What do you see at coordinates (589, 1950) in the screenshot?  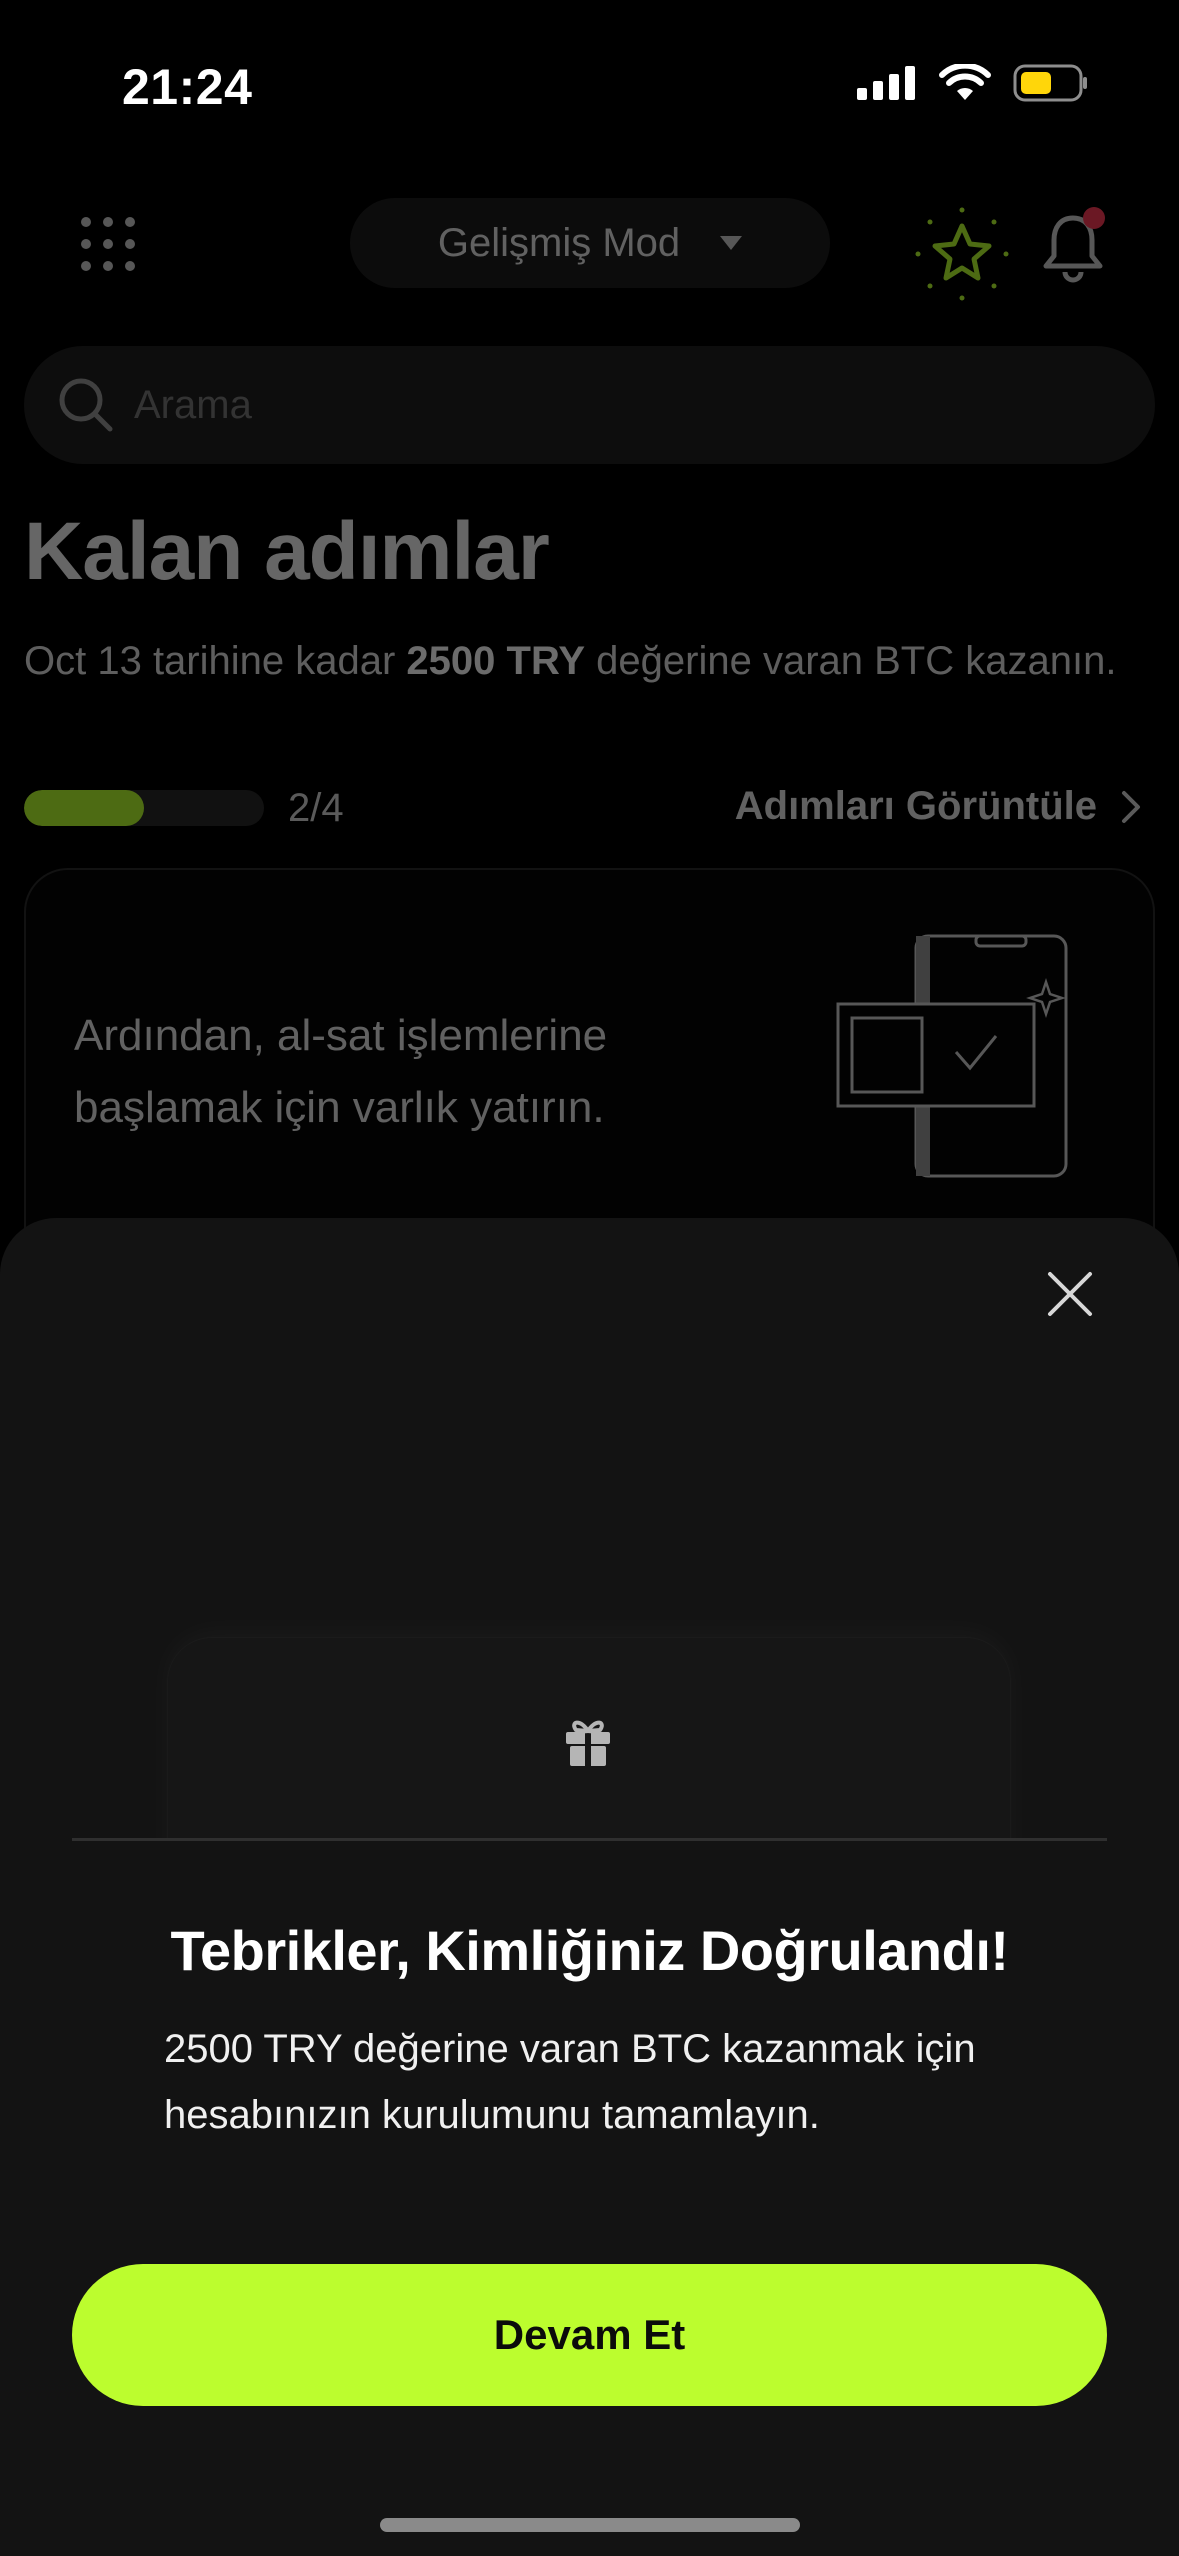 I see `sheet-title: Tebrikler, Kimliğiniz Doğrulandı!` at bounding box center [589, 1950].